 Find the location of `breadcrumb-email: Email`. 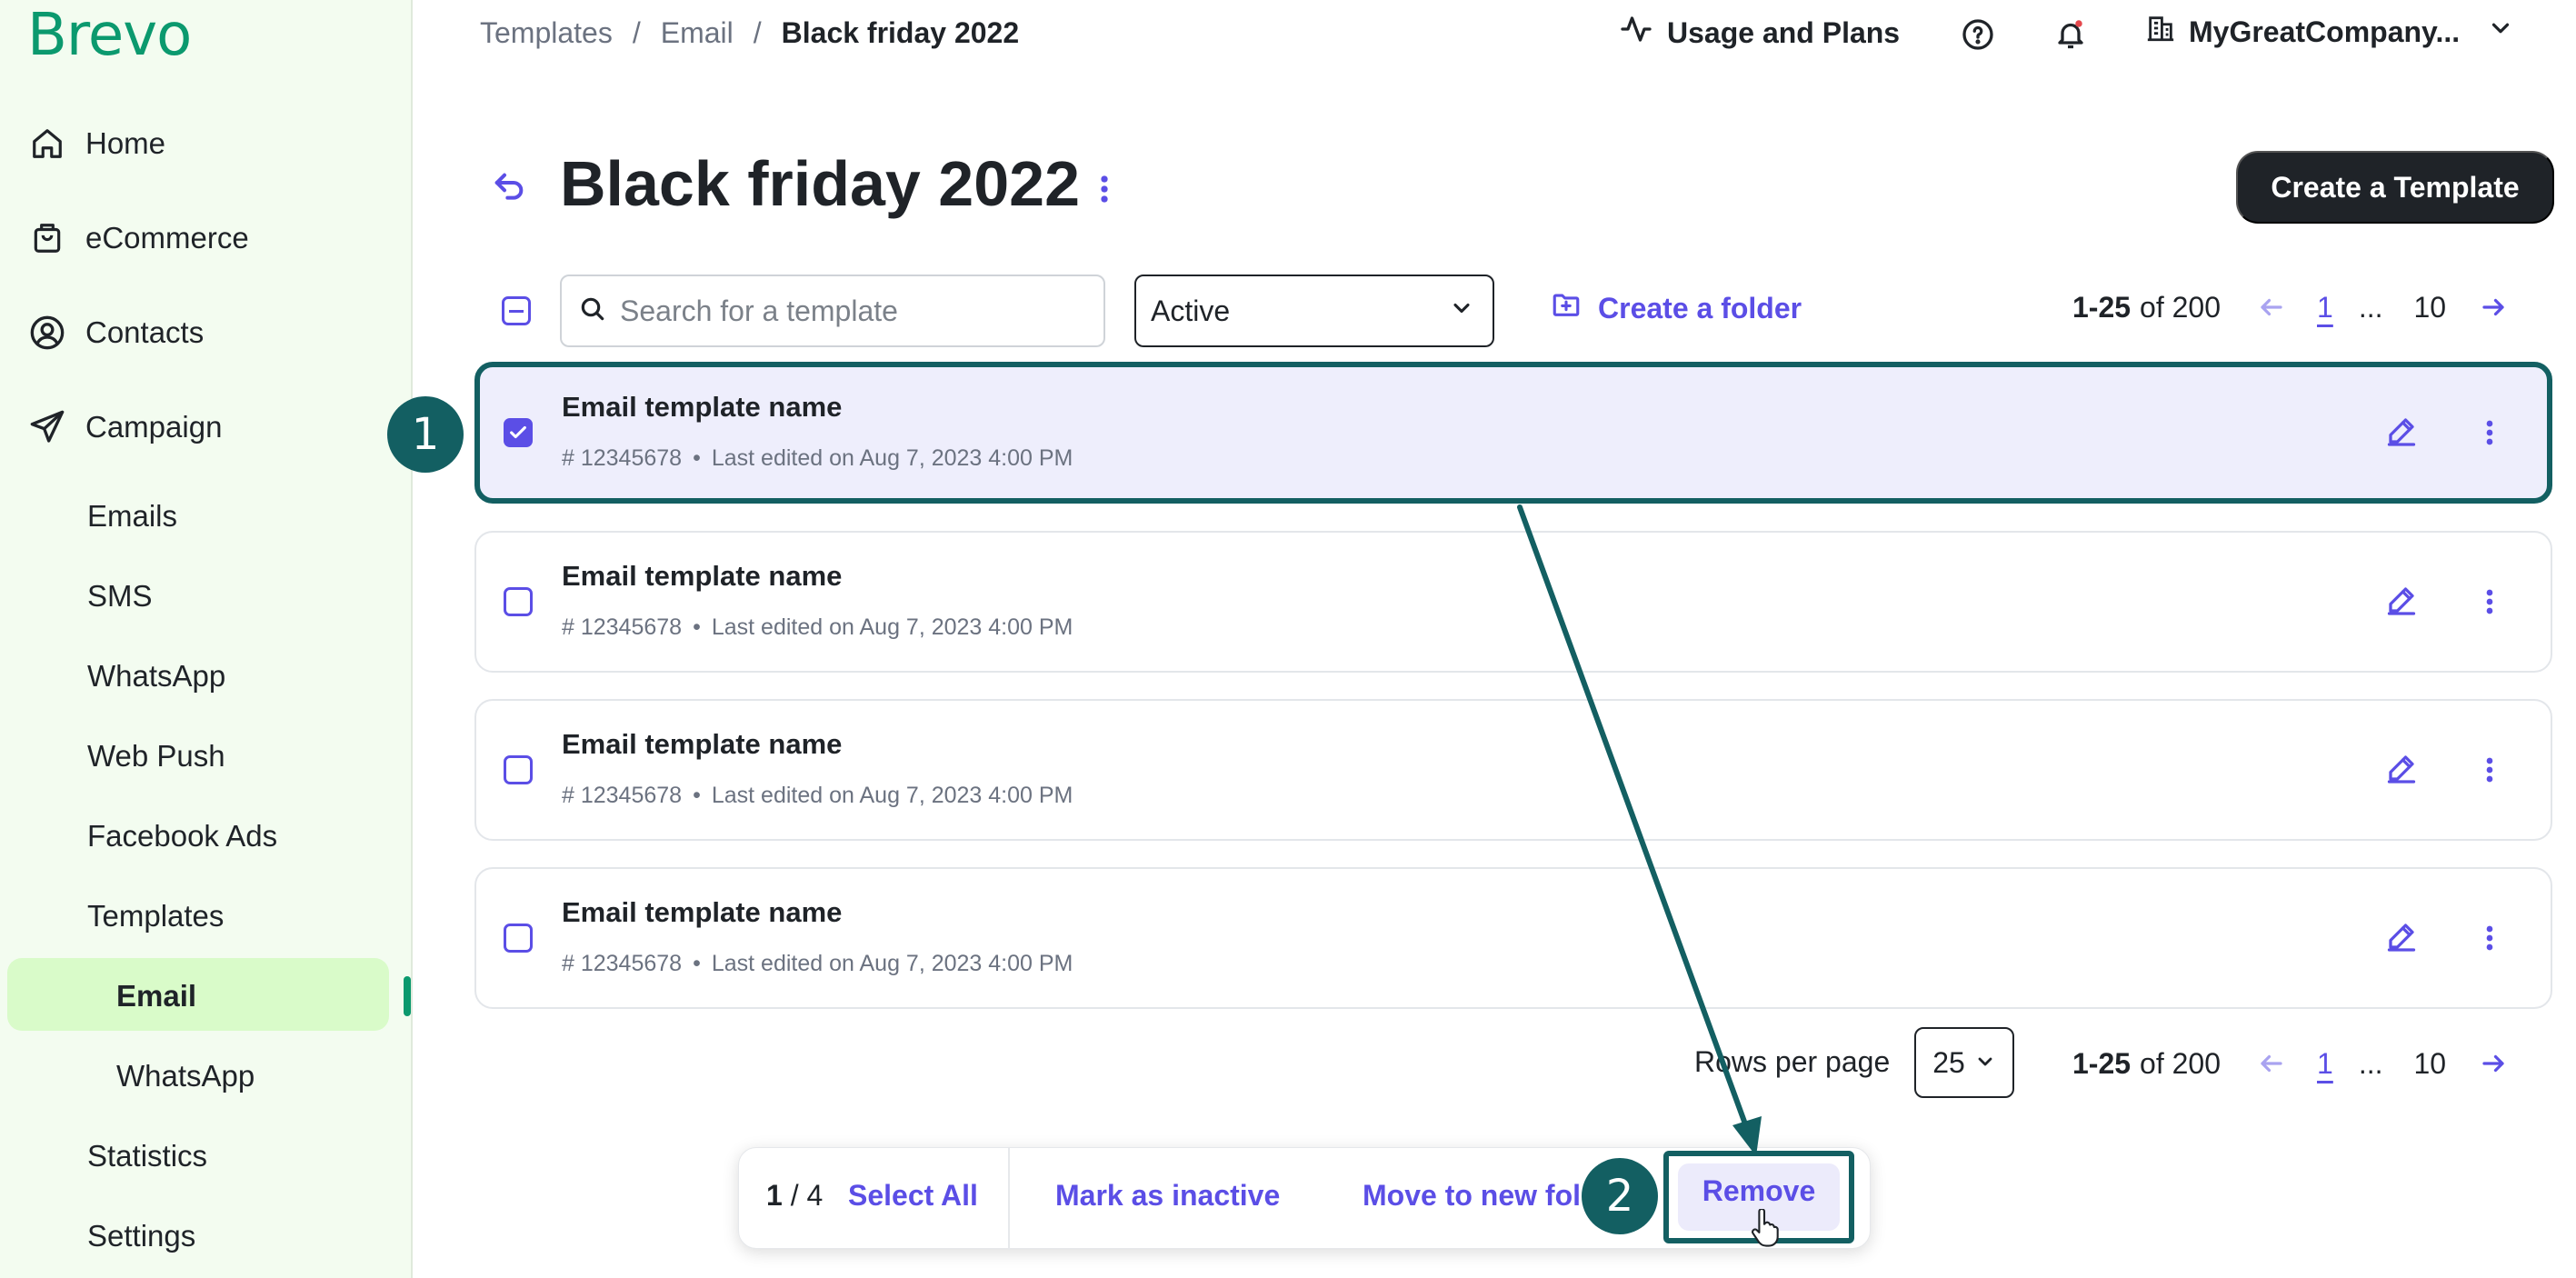

breadcrumb-email: Email is located at coordinates (697, 33).